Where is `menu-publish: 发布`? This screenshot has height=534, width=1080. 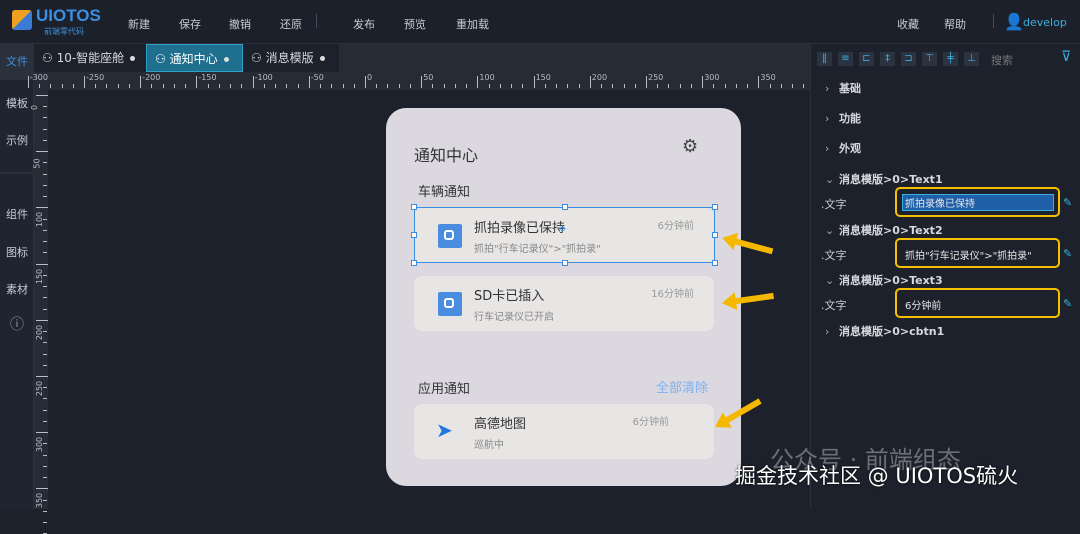
menu-publish: 发布 is located at coordinates (364, 24).